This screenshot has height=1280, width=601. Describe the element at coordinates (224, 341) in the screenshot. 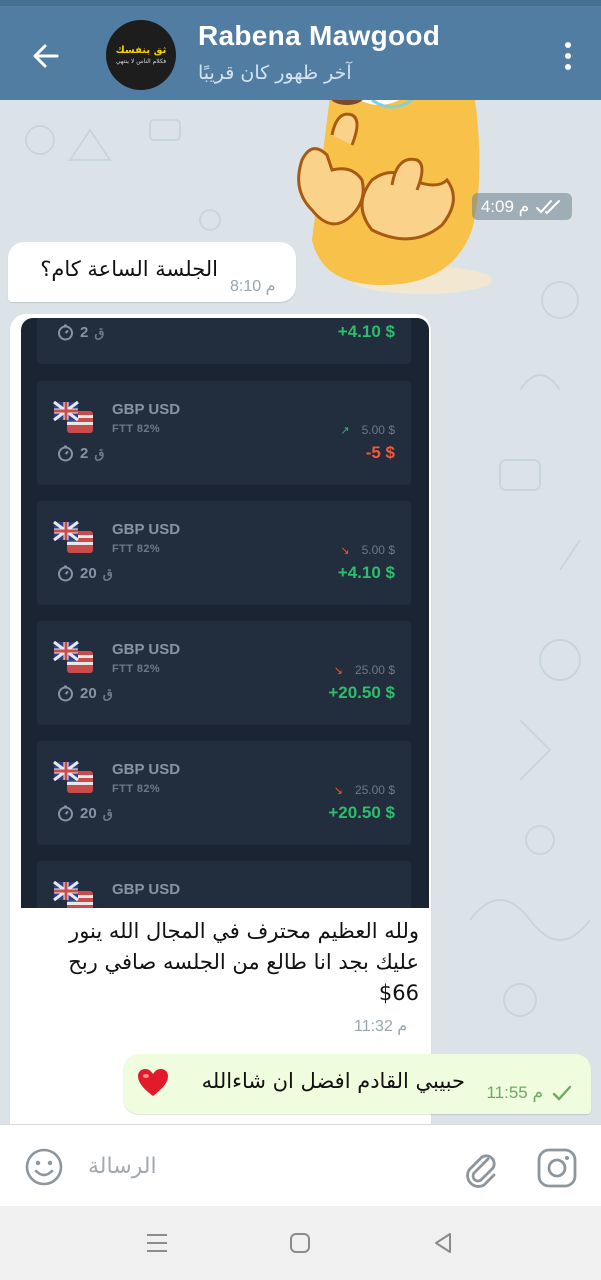

I see `trade-card: +4.10 $ 2 ق` at that location.